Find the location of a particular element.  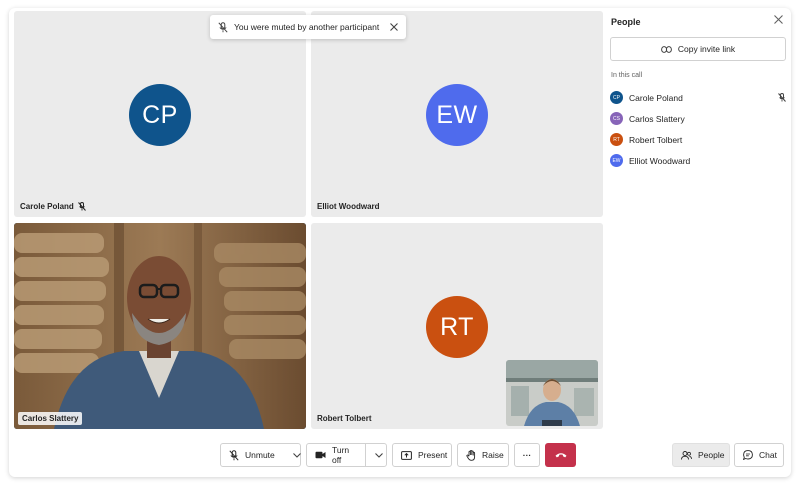

link-icon is located at coordinates (666, 49).